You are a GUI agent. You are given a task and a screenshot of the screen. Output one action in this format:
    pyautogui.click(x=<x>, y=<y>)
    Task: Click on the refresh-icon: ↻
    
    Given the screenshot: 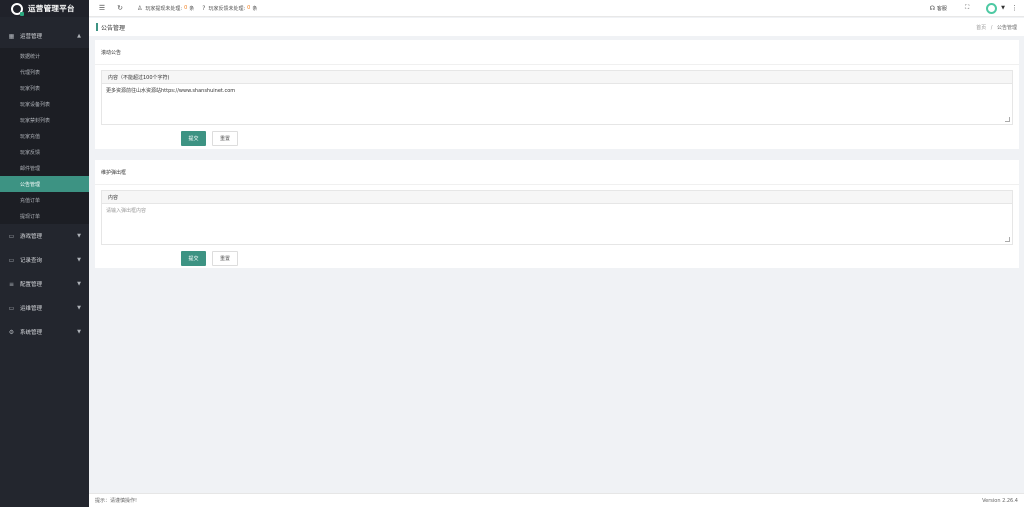 What is the action you would take?
    pyautogui.click(x=120, y=8)
    